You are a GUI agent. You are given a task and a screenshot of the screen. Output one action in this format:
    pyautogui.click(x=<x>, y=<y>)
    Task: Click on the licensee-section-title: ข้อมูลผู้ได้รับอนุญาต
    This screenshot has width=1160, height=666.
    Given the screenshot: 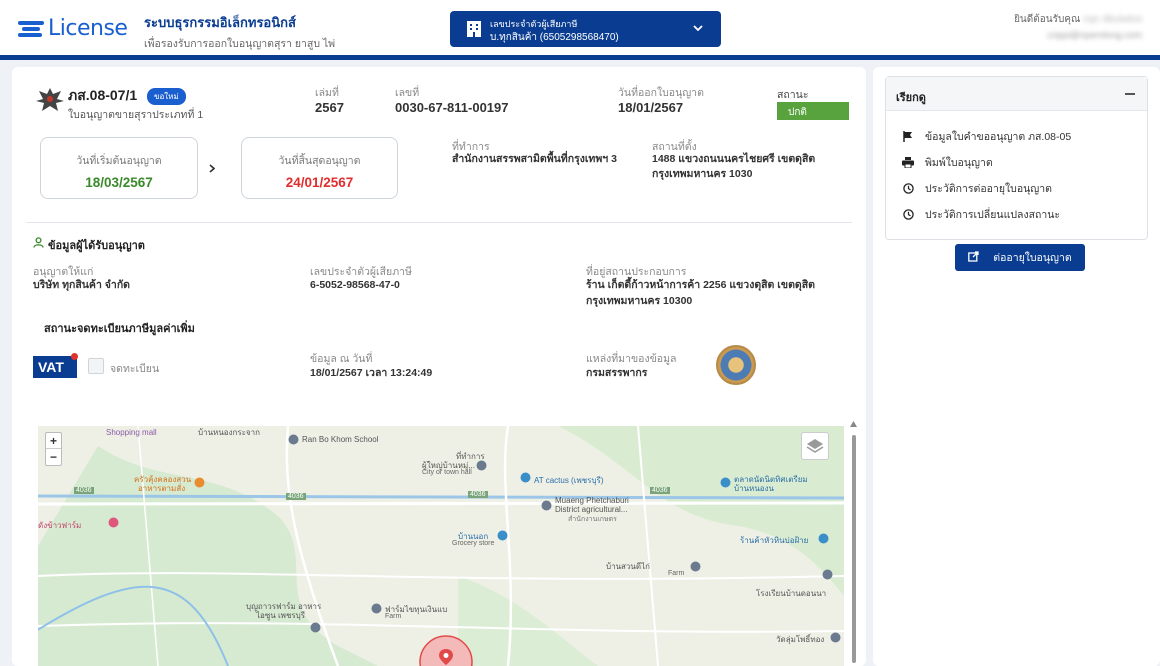 What is the action you would take?
    pyautogui.click(x=96, y=246)
    